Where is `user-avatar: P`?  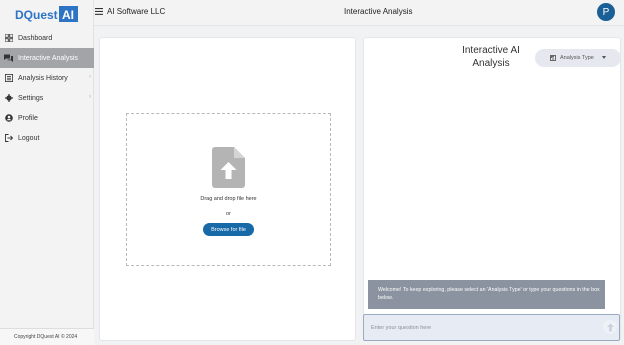
user-avatar: P is located at coordinates (606, 12).